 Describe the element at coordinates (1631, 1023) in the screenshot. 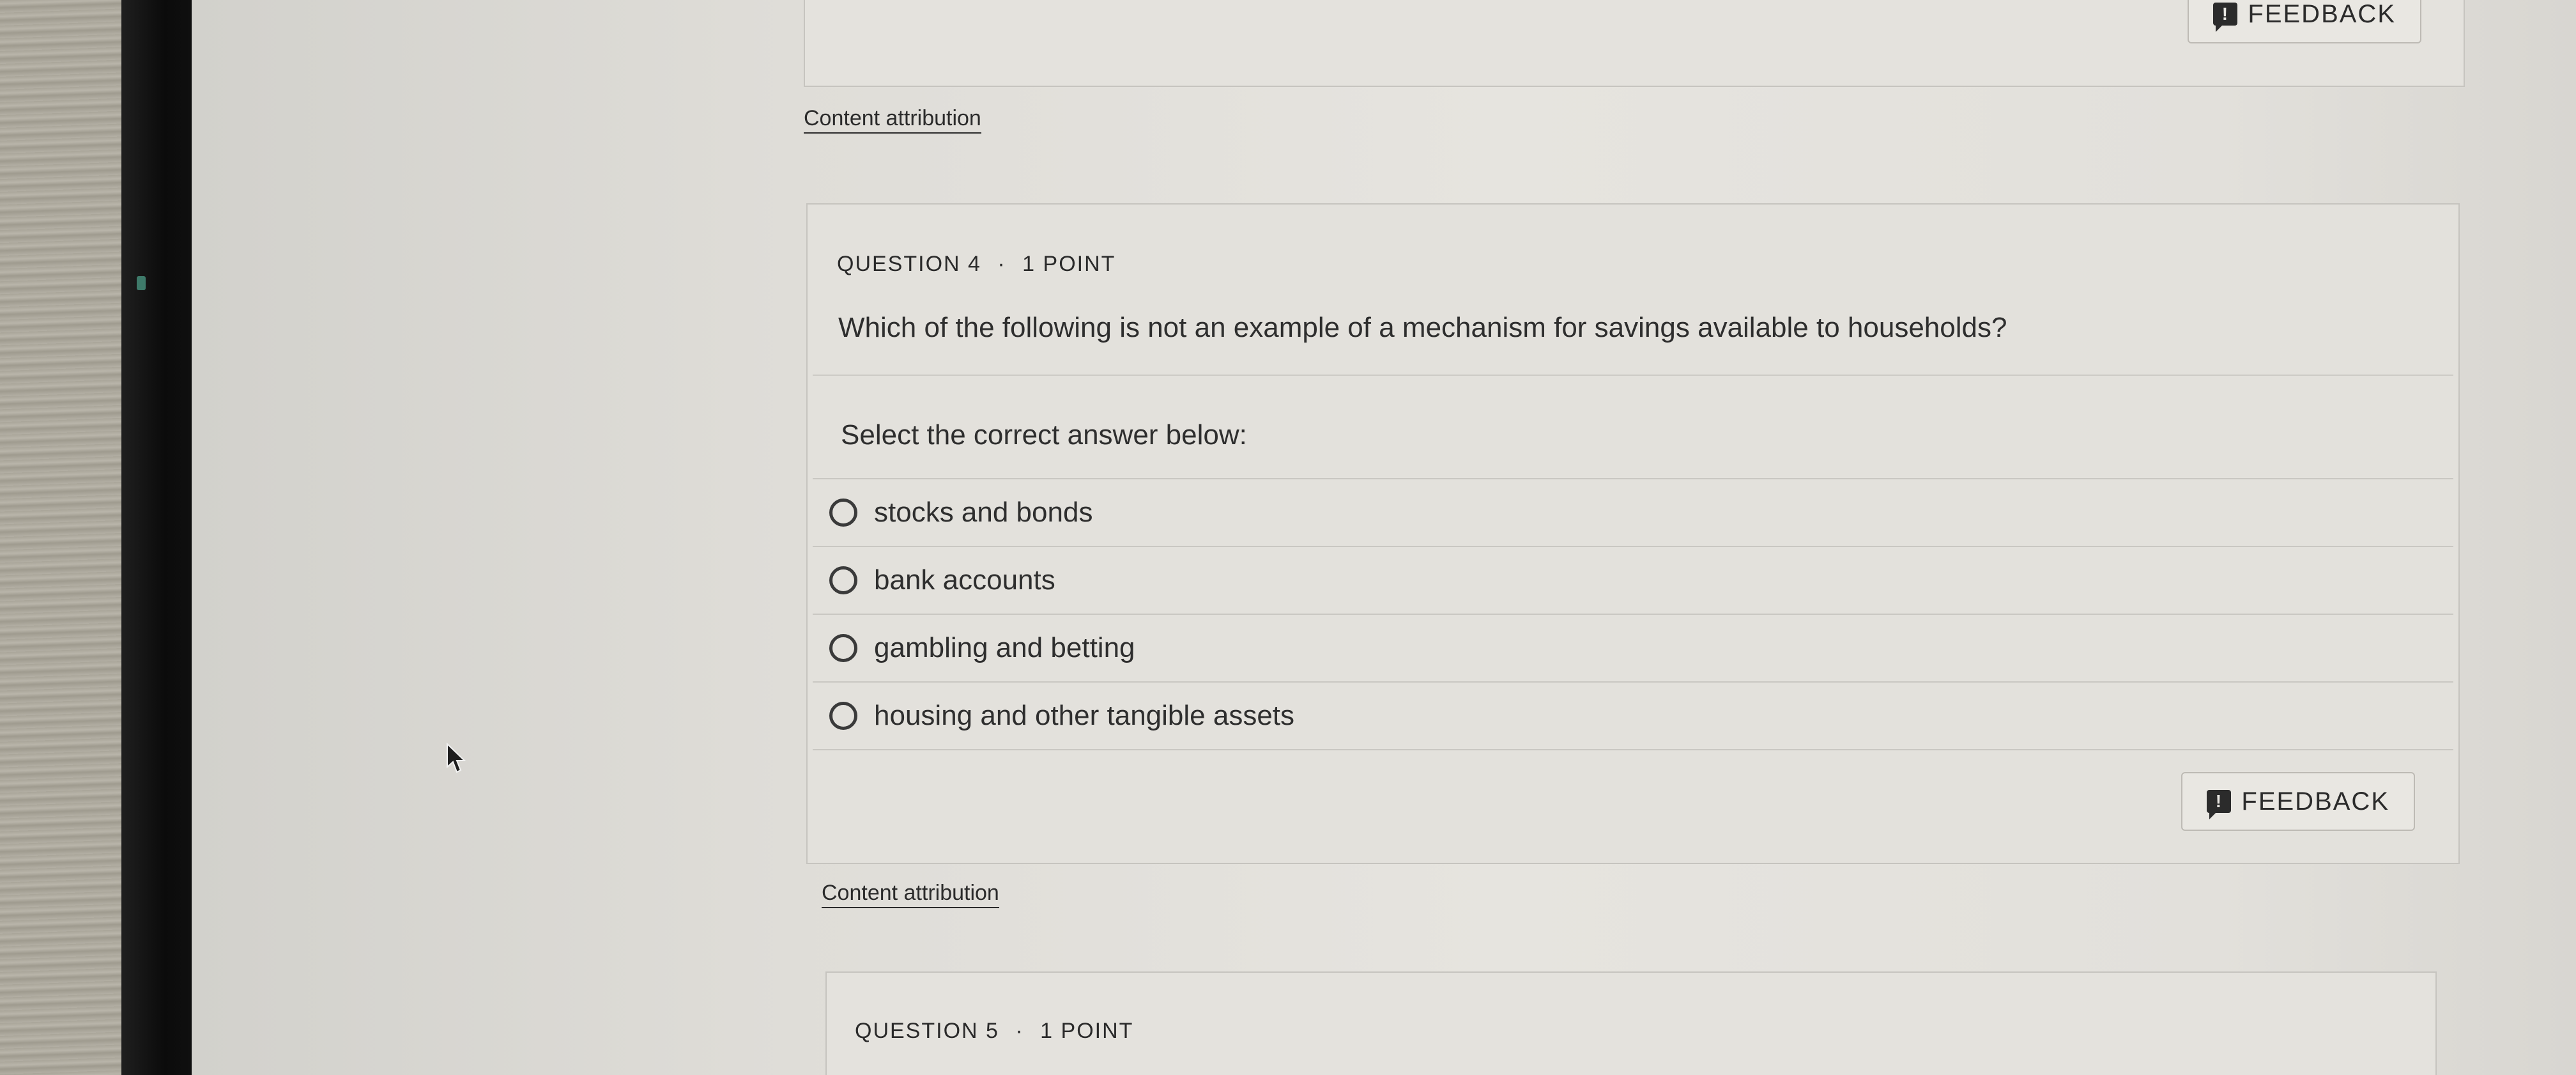

I see `question-5-card: QUESTION 5 · 1 POINT` at that location.